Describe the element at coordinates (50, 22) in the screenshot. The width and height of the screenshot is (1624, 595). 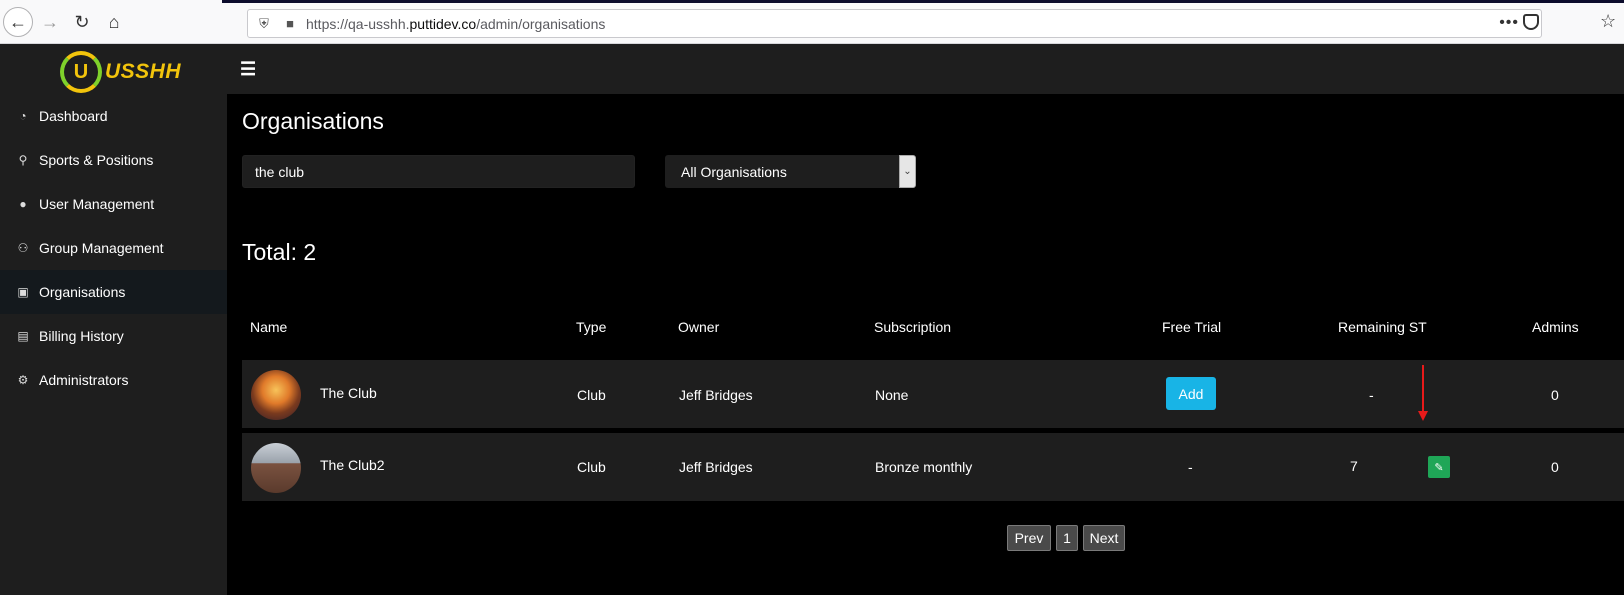
I see `forward-icon: →` at that location.